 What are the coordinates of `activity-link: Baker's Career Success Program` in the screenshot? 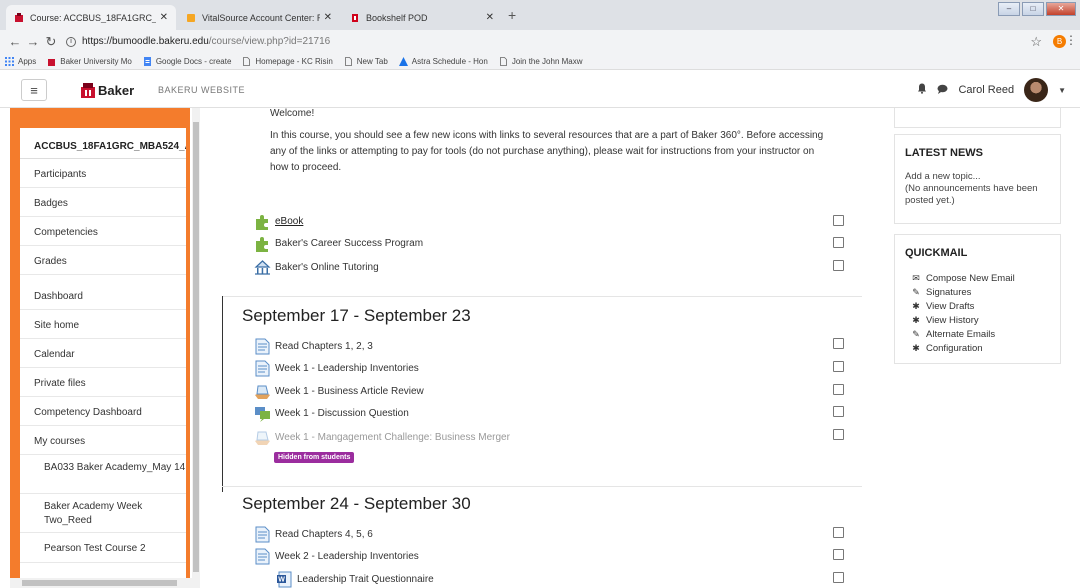 It's located at (349, 243).